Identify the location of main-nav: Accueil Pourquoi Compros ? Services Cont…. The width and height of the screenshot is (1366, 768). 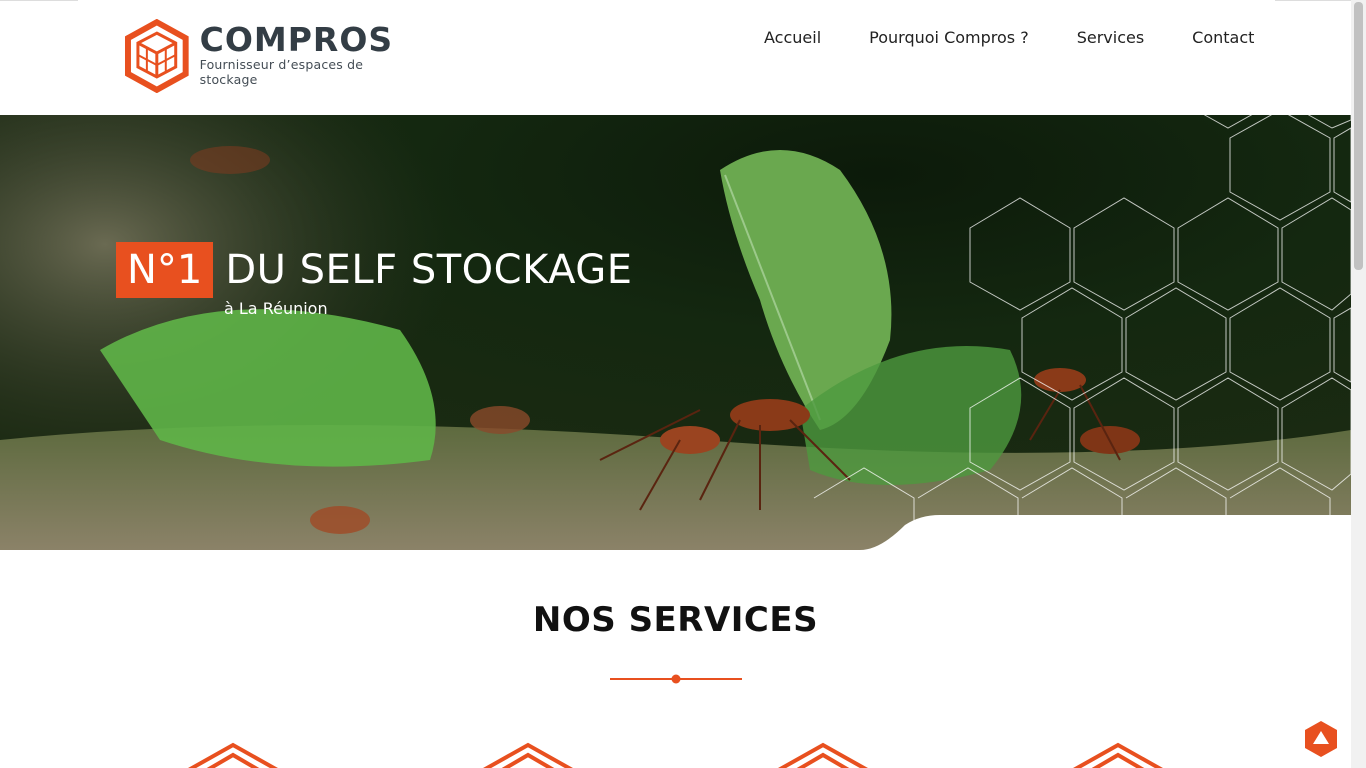
(1009, 37).